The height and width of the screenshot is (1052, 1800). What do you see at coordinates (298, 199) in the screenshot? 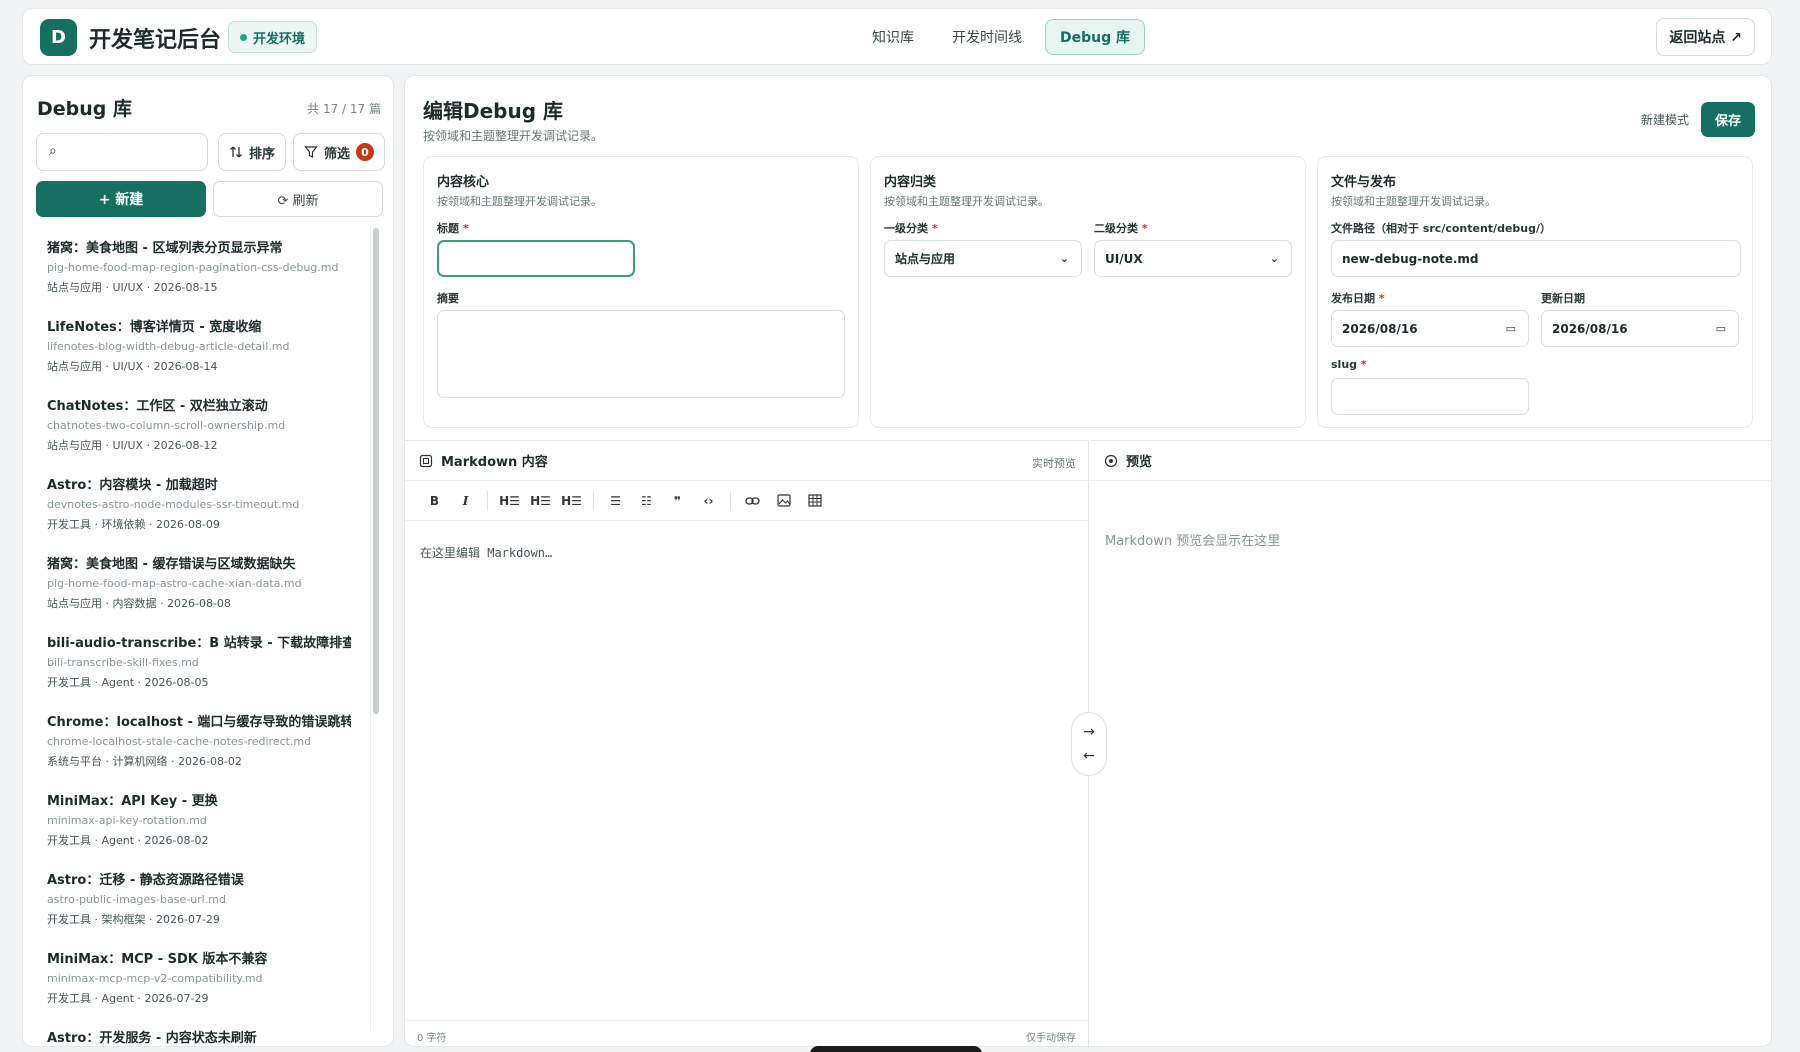
I see `refresh-button: ⟳ 刷新` at bounding box center [298, 199].